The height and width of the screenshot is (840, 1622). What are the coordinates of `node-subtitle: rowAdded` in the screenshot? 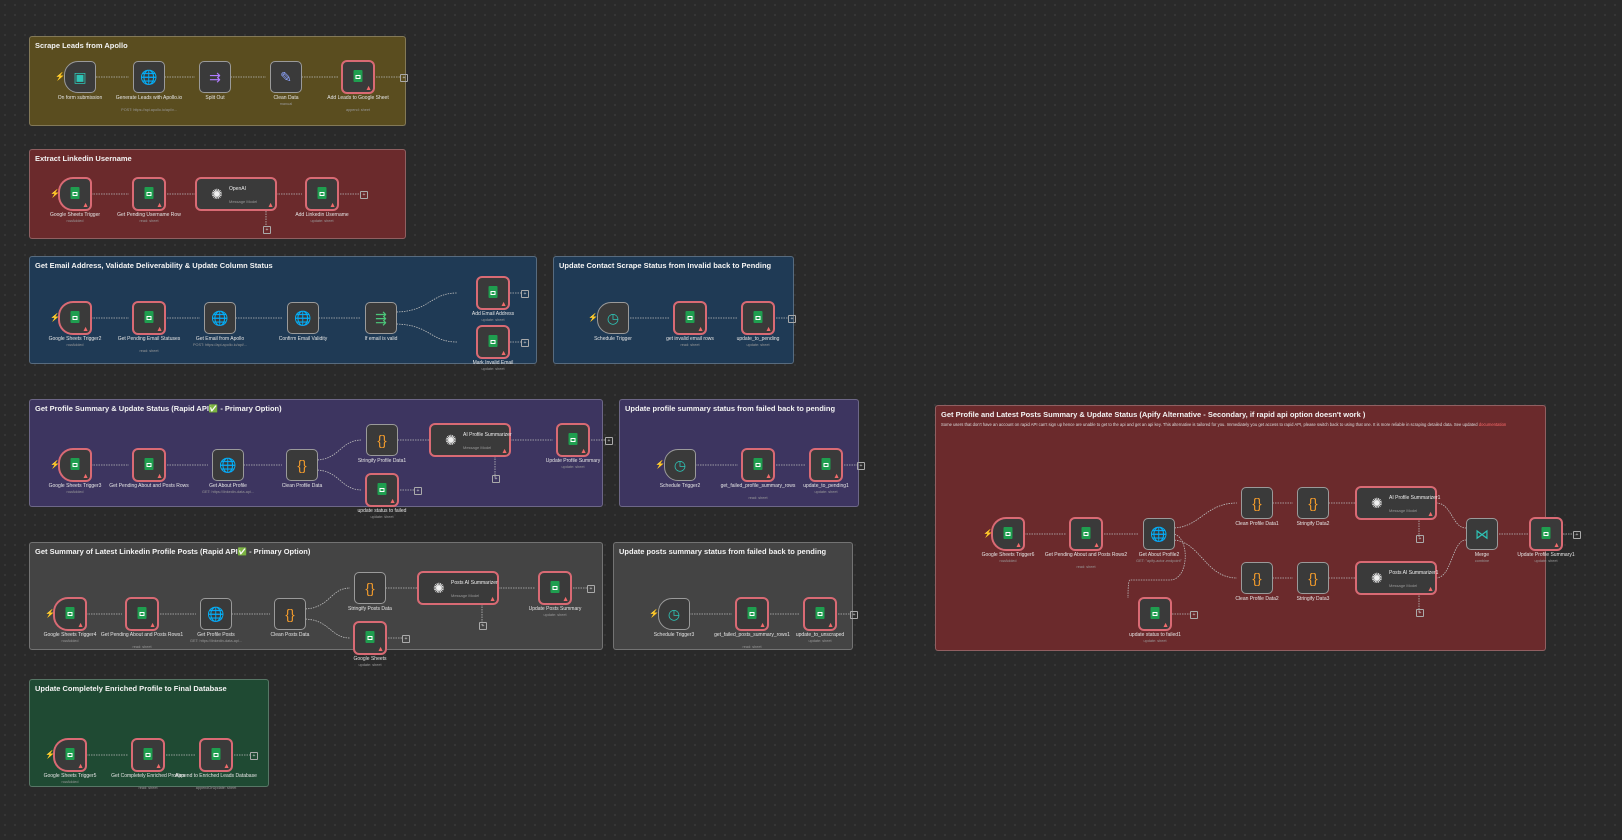 It's located at (70, 782).